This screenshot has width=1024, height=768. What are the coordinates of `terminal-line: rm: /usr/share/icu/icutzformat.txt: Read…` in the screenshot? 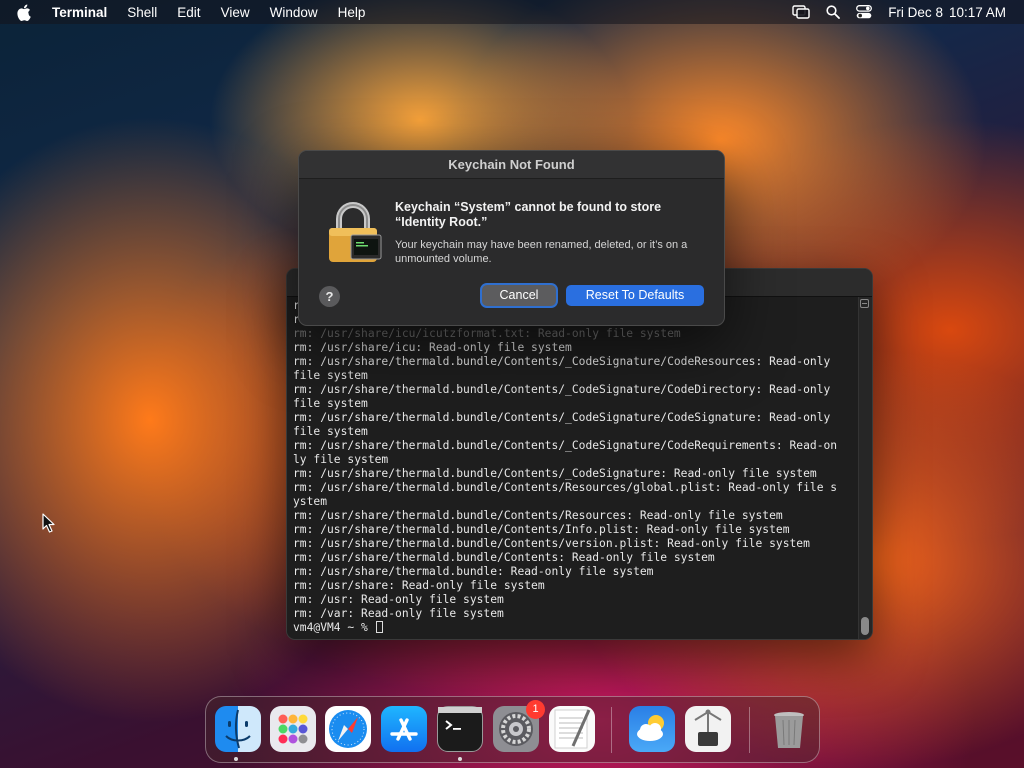 It's located at (487, 333).